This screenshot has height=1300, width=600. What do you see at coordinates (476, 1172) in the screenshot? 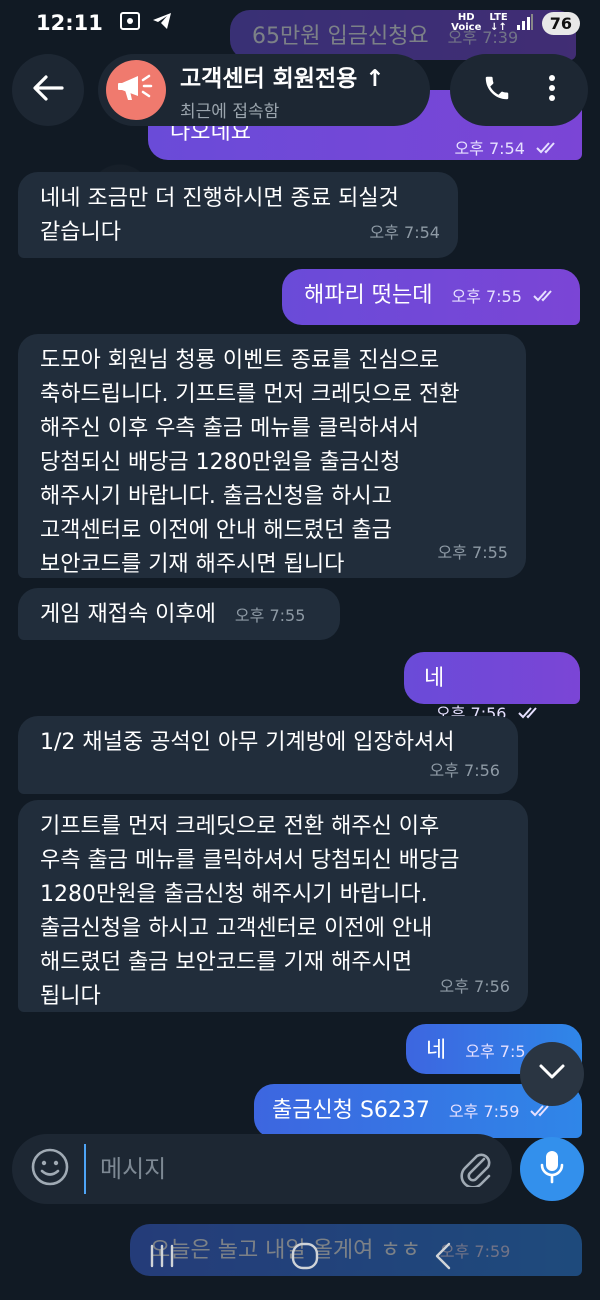
I see `paperclip-icon` at bounding box center [476, 1172].